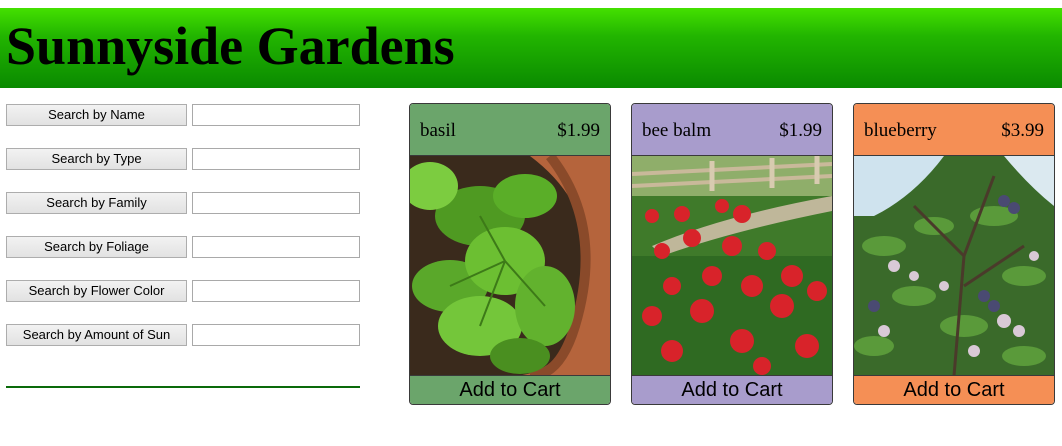 Image resolution: width=1062 pixels, height=446 pixels. What do you see at coordinates (276, 291) in the screenshot?
I see `search-flower-color-input` at bounding box center [276, 291].